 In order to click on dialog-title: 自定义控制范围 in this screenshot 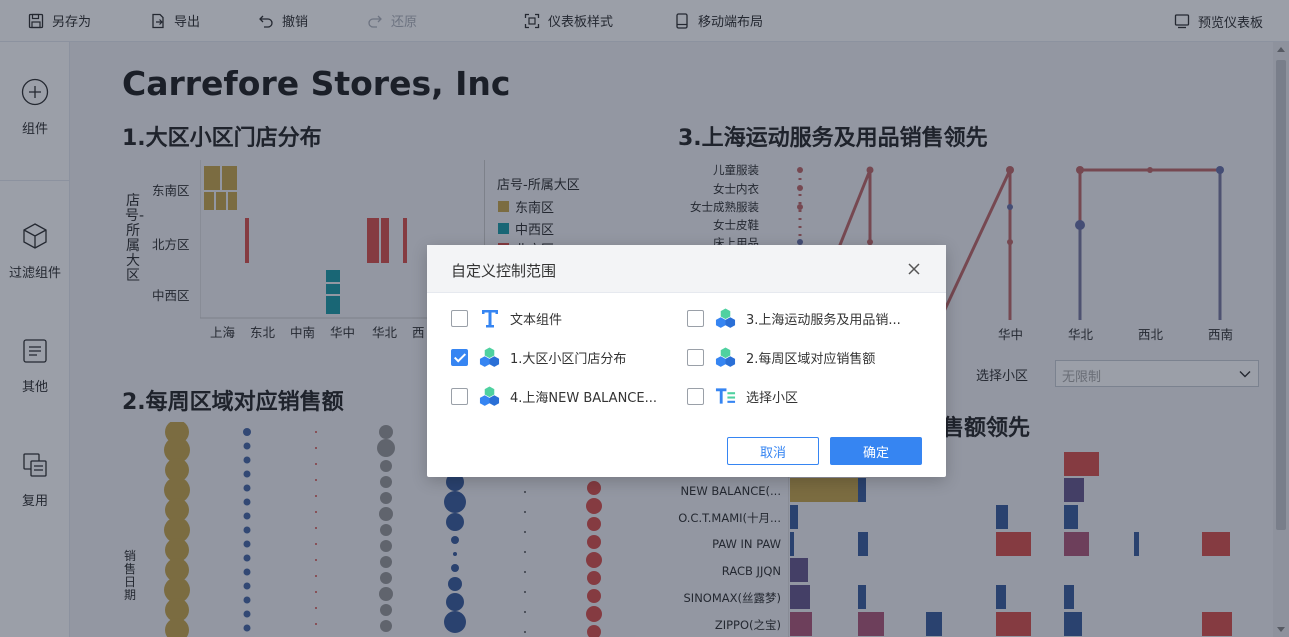, I will do `click(504, 271)`.